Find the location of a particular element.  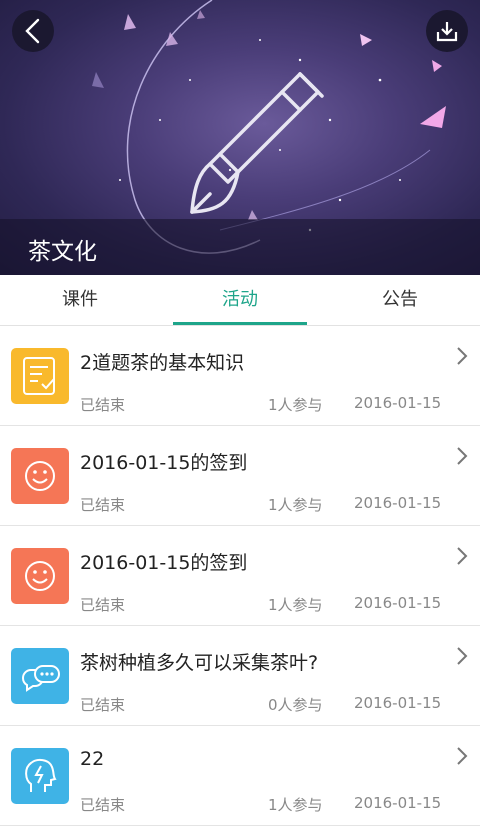

list-item: 2道题茶的基本知识 已结束 1人参与 2016-01-15 is located at coordinates (240, 376).